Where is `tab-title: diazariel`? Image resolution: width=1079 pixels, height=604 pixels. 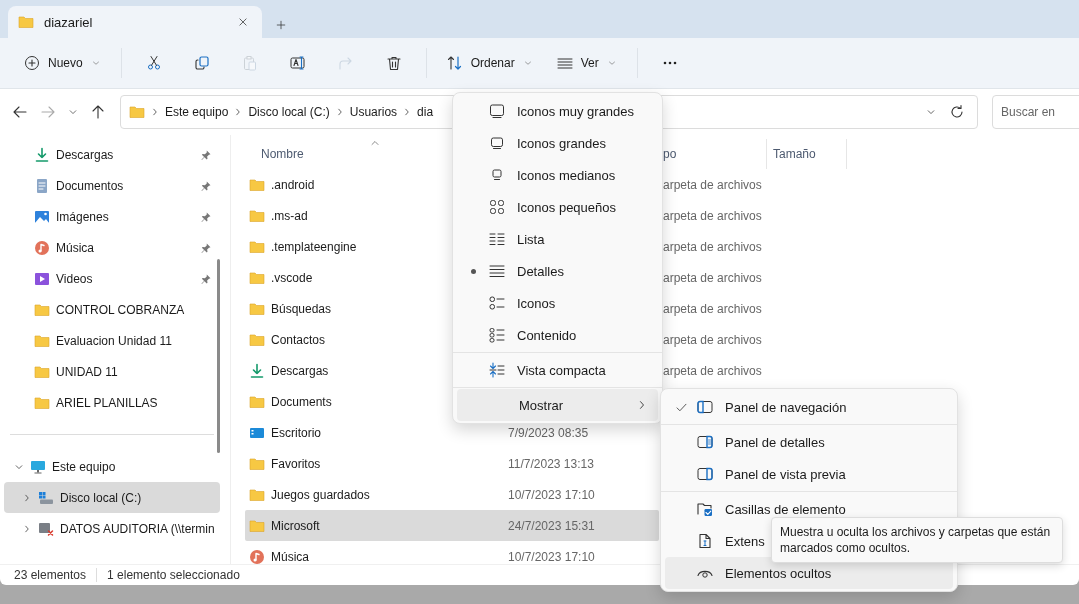 tab-title: diazariel is located at coordinates (69, 22).